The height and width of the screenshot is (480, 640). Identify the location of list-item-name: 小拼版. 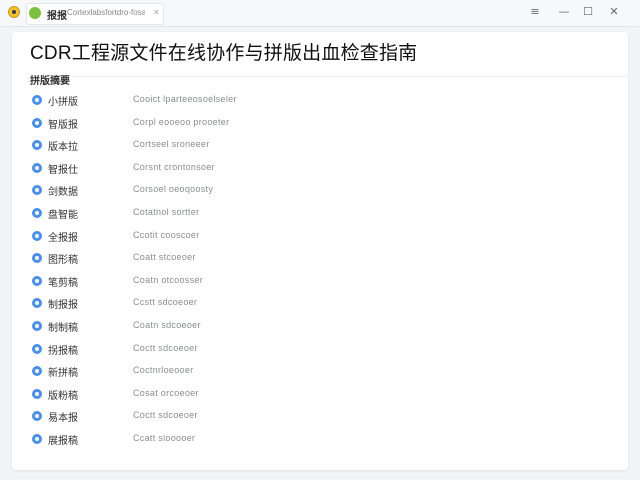
(63, 102).